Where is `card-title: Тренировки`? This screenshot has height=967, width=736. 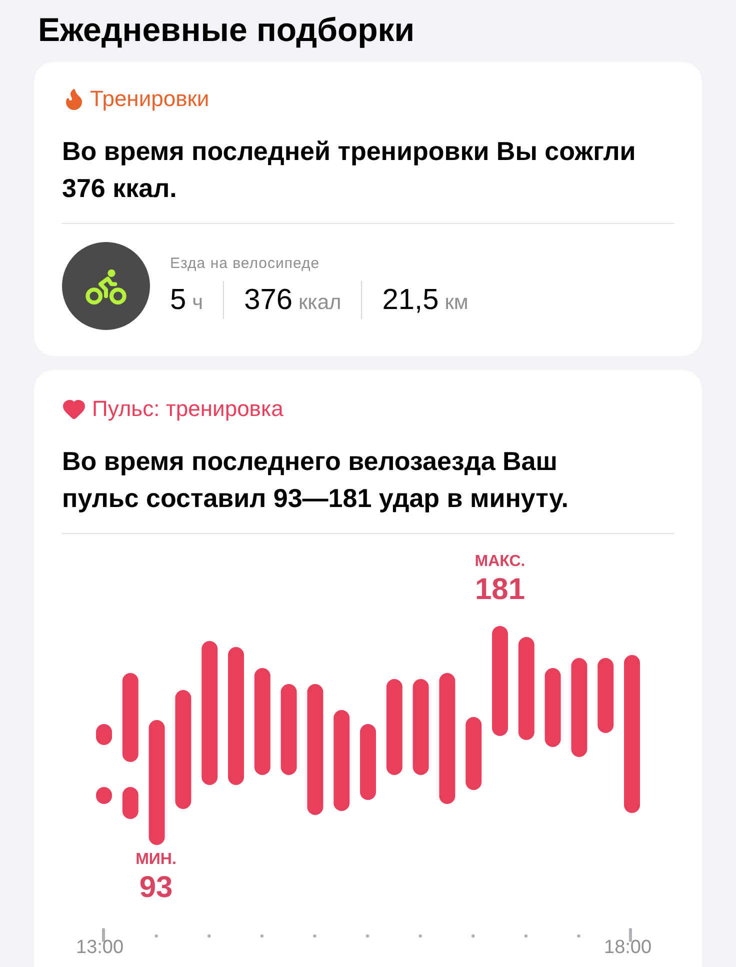 card-title: Тренировки is located at coordinates (150, 99).